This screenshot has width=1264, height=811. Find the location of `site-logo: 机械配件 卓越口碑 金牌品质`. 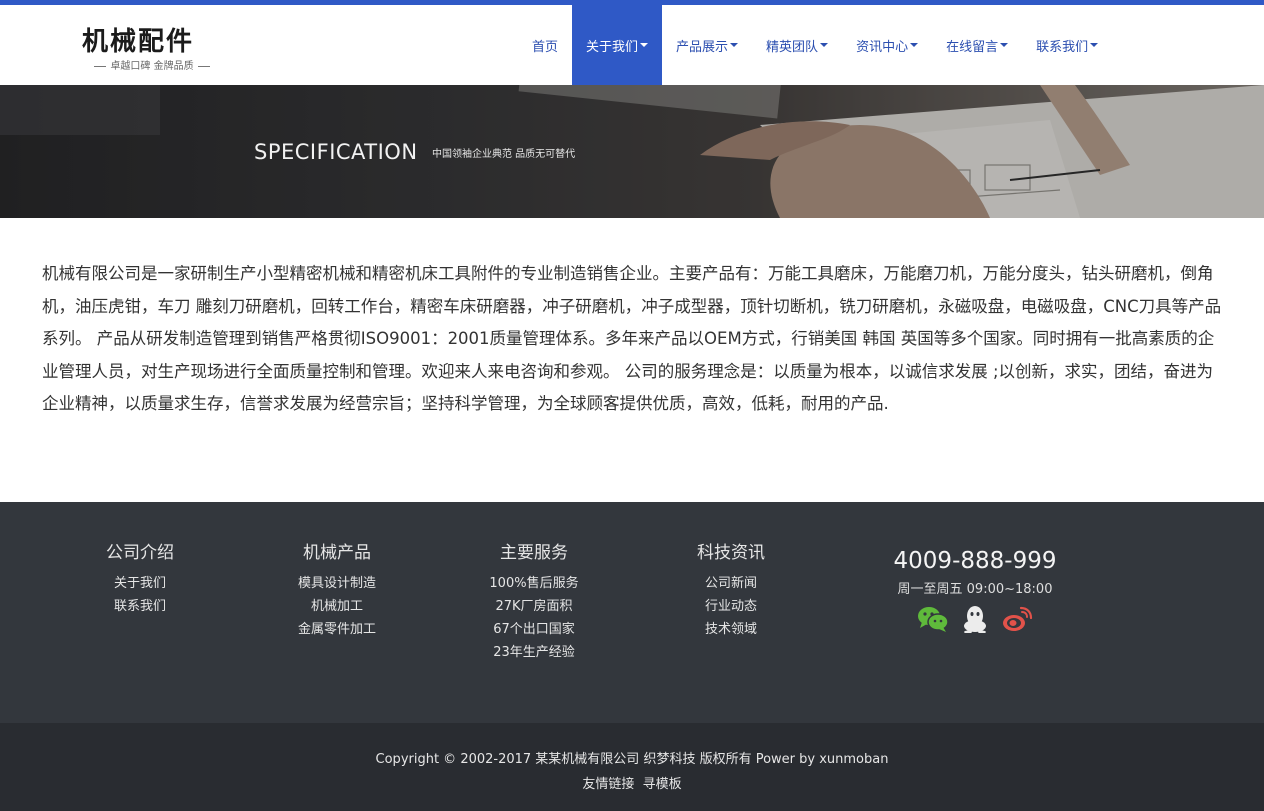

site-logo: 机械配件 卓越口碑 金牌品质 is located at coordinates (152, 47).